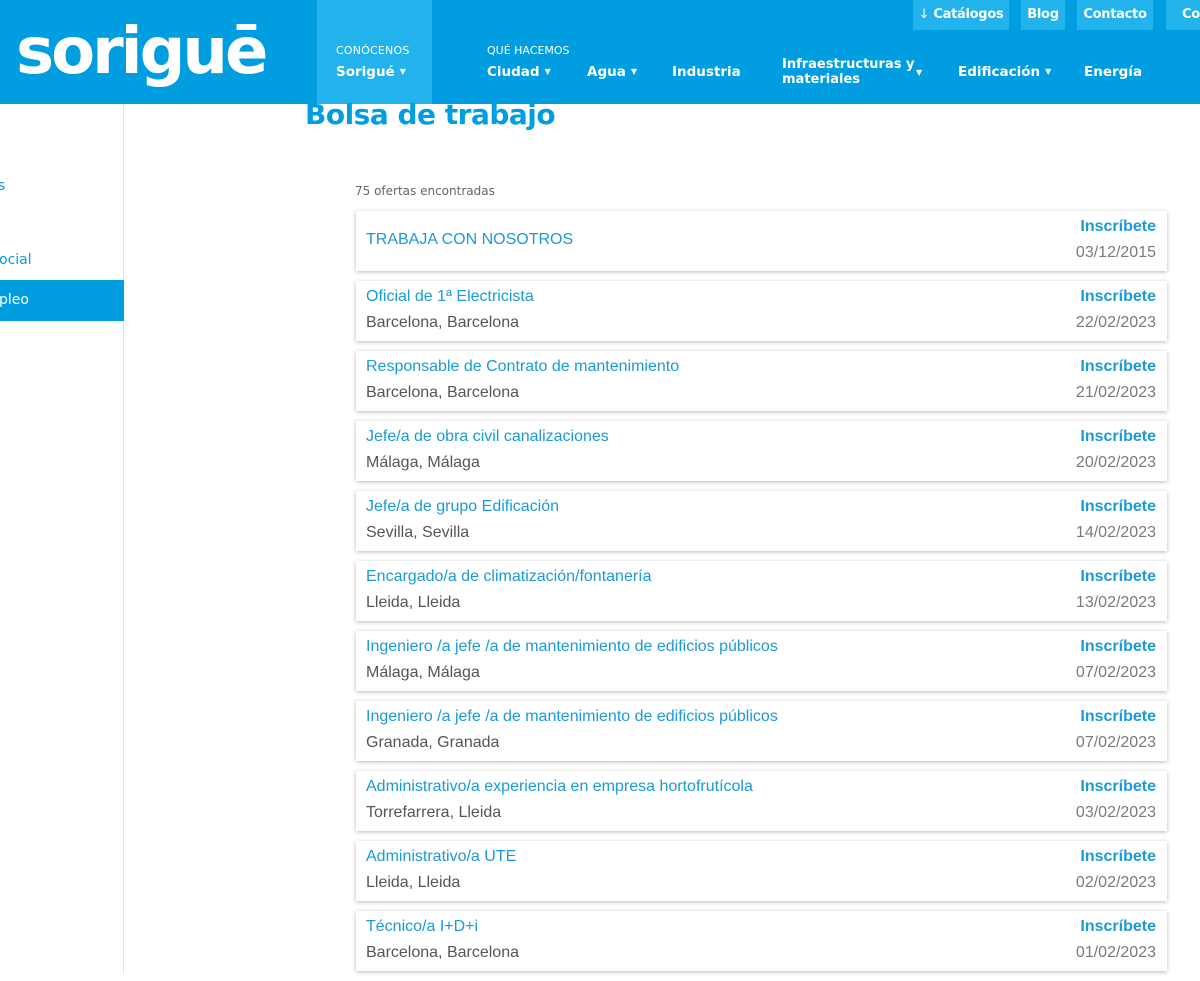 This screenshot has width=1200, height=981. What do you see at coordinates (371, 72) in the screenshot?
I see `nav-item-sorigue: Sorigué ▼` at bounding box center [371, 72].